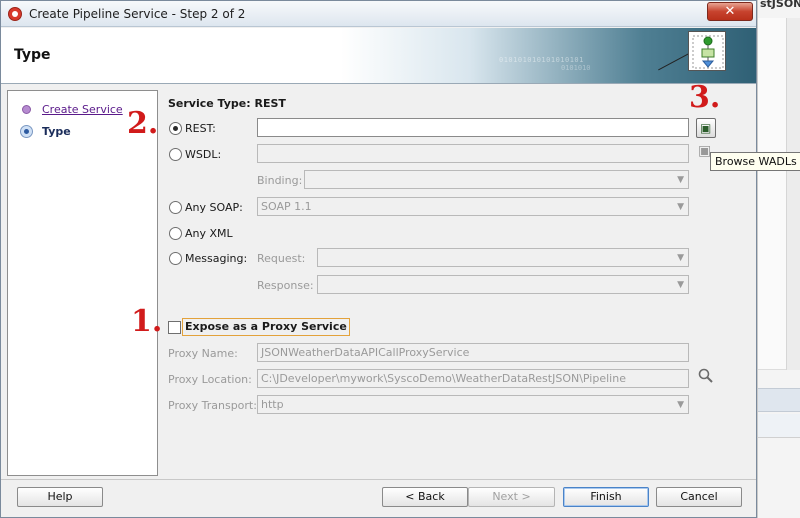  What do you see at coordinates (606, 497) in the screenshot?
I see `finish-button: Finish` at bounding box center [606, 497].